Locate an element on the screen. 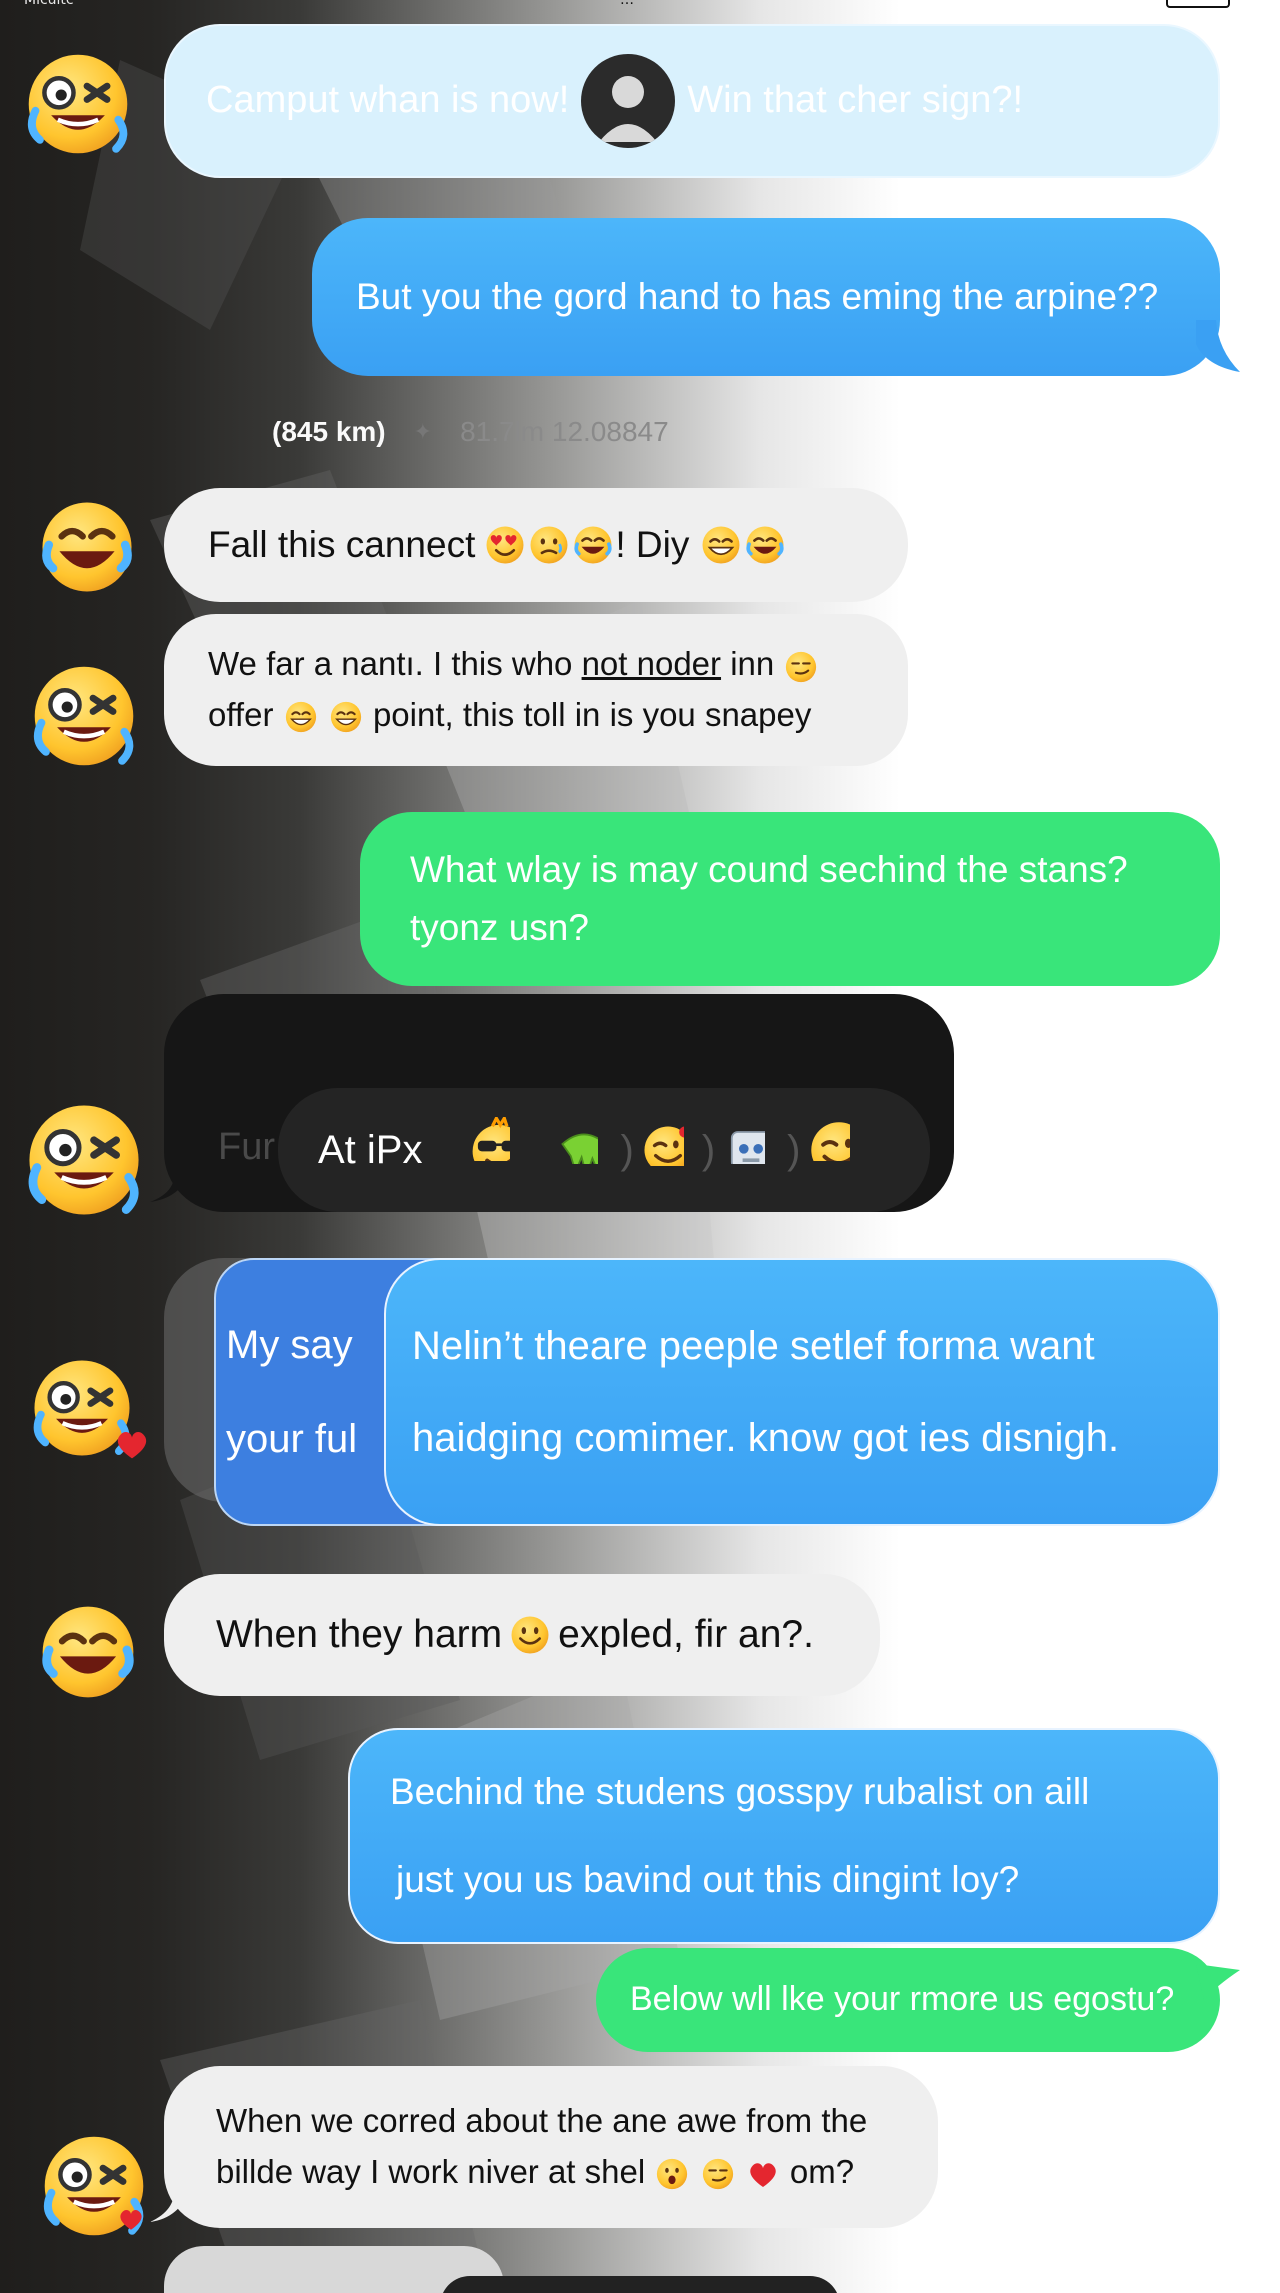 This screenshot has width=1280, height=2293. message-line: We far a nantı. I this who not noder inn is located at coordinates (513, 664).